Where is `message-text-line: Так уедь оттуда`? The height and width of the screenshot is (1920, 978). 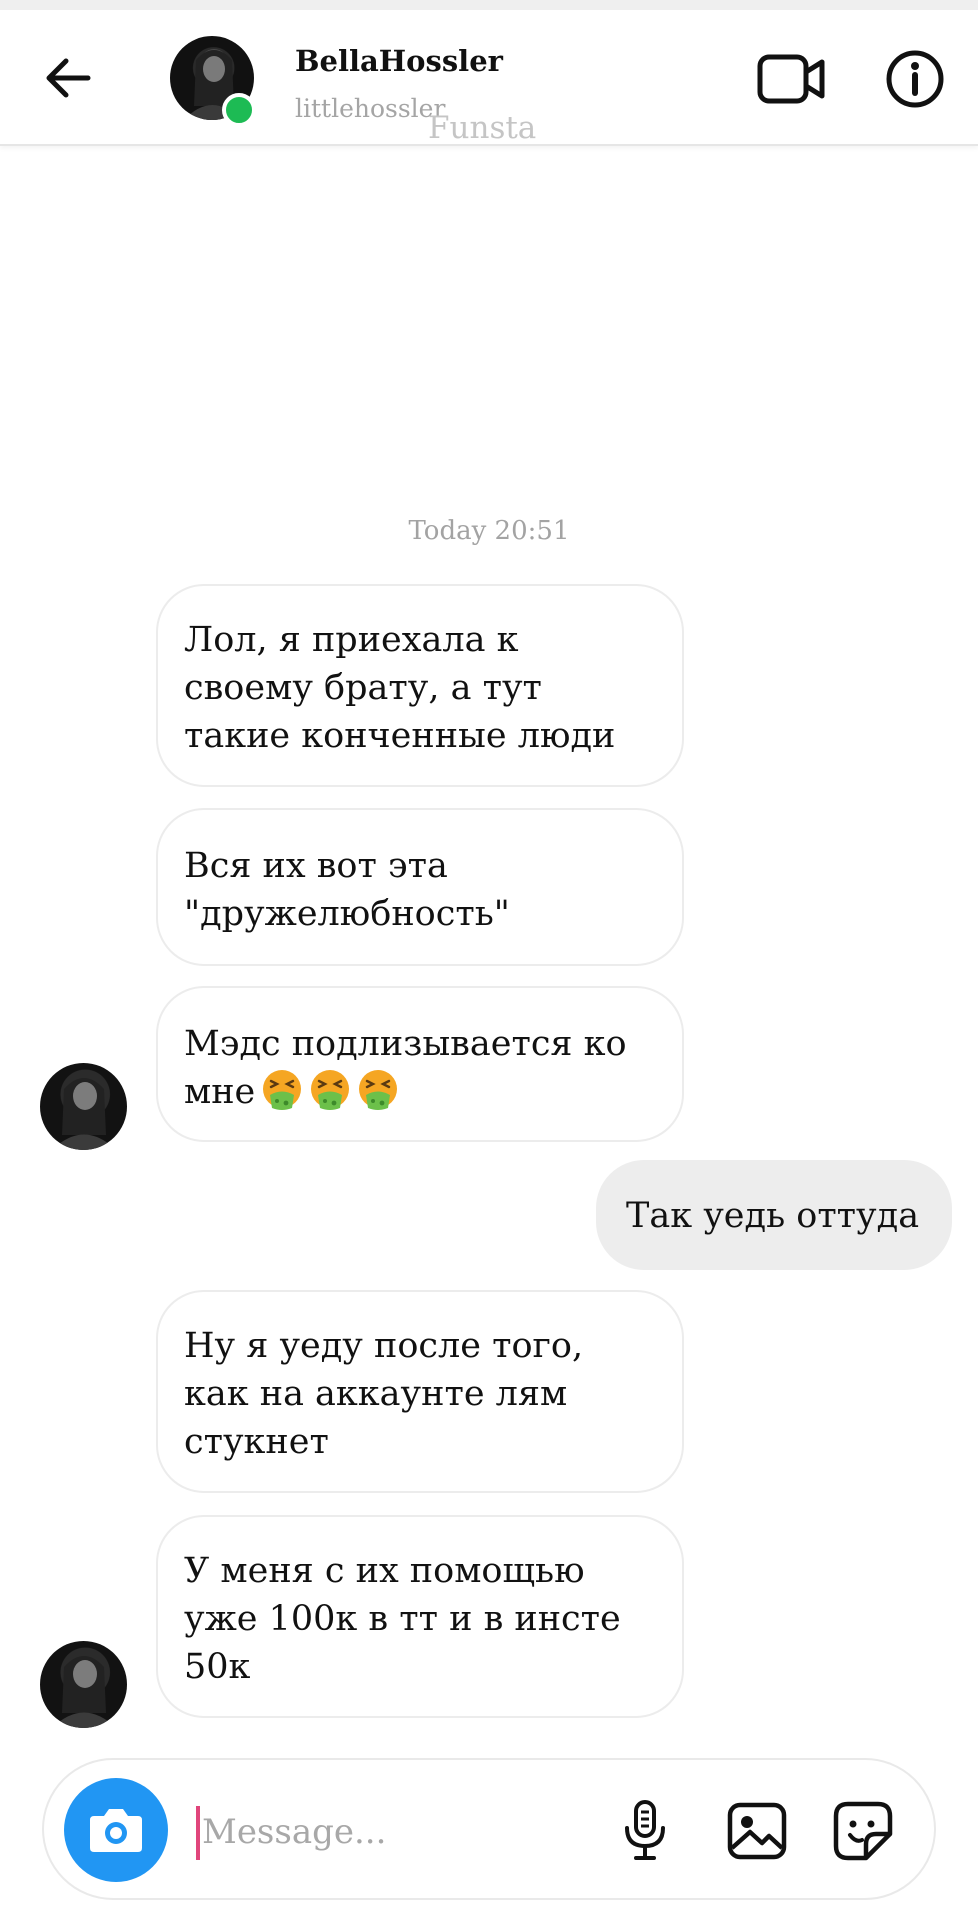 message-text-line: Так уедь оттуда is located at coordinates (773, 1216).